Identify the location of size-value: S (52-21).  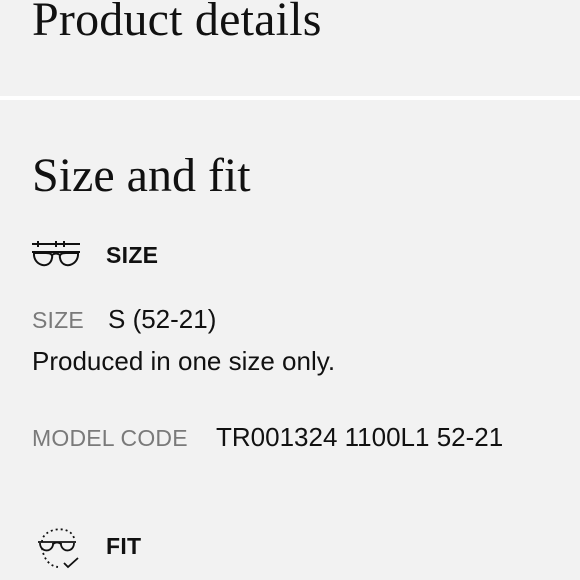
(162, 319).